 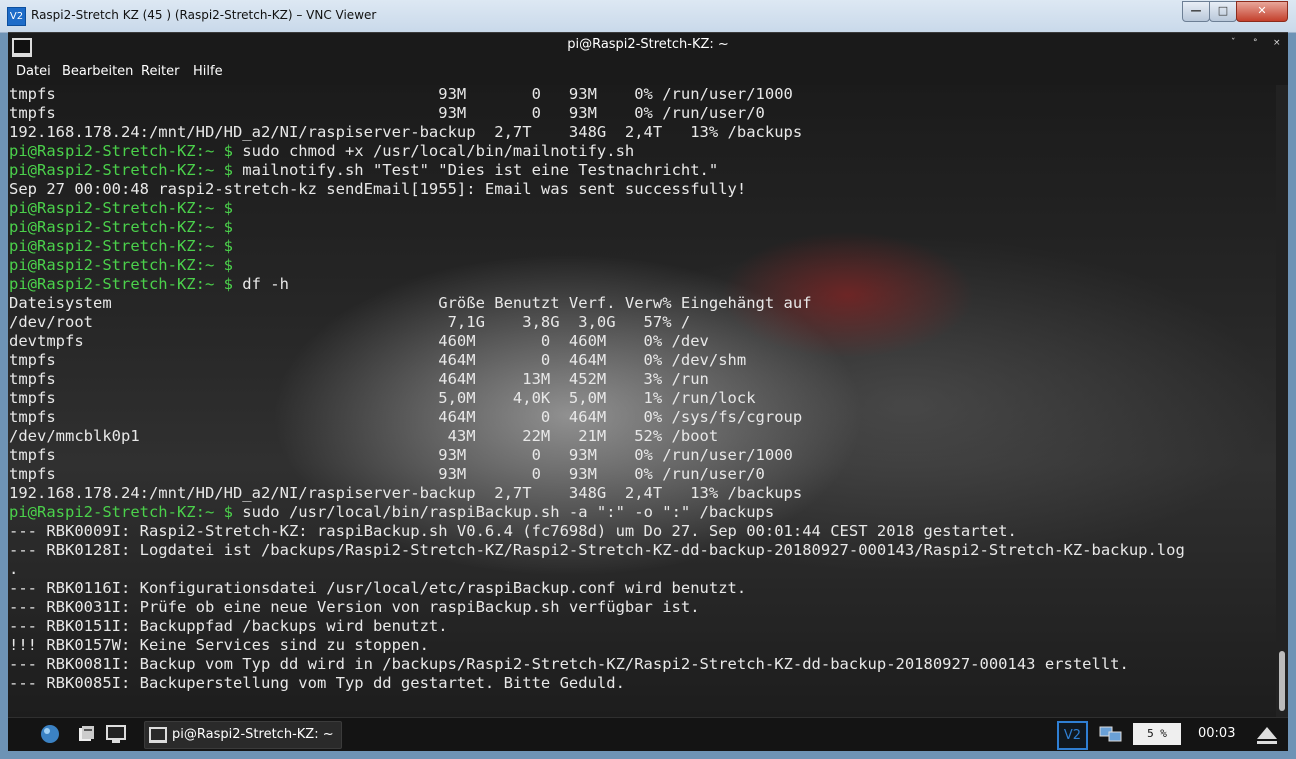 What do you see at coordinates (648, 71) in the screenshot?
I see `terminal-menubar: Datei Bearbeiten Reiter Hilfe` at bounding box center [648, 71].